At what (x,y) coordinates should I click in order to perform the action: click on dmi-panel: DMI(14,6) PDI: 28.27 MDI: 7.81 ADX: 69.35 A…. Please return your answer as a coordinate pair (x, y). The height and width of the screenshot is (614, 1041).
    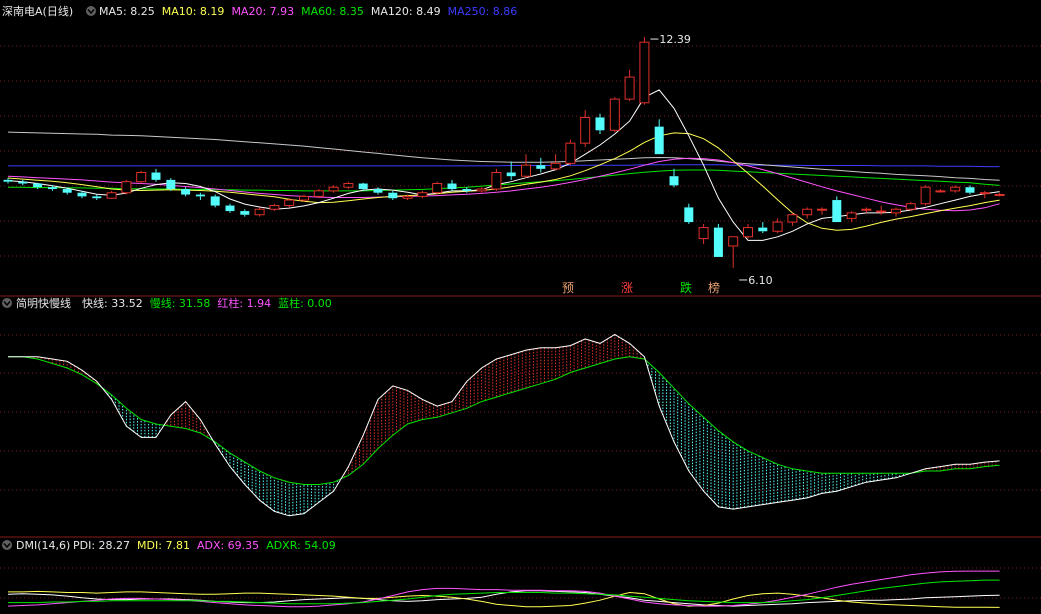
    Looking at the image, I should click on (501, 573).